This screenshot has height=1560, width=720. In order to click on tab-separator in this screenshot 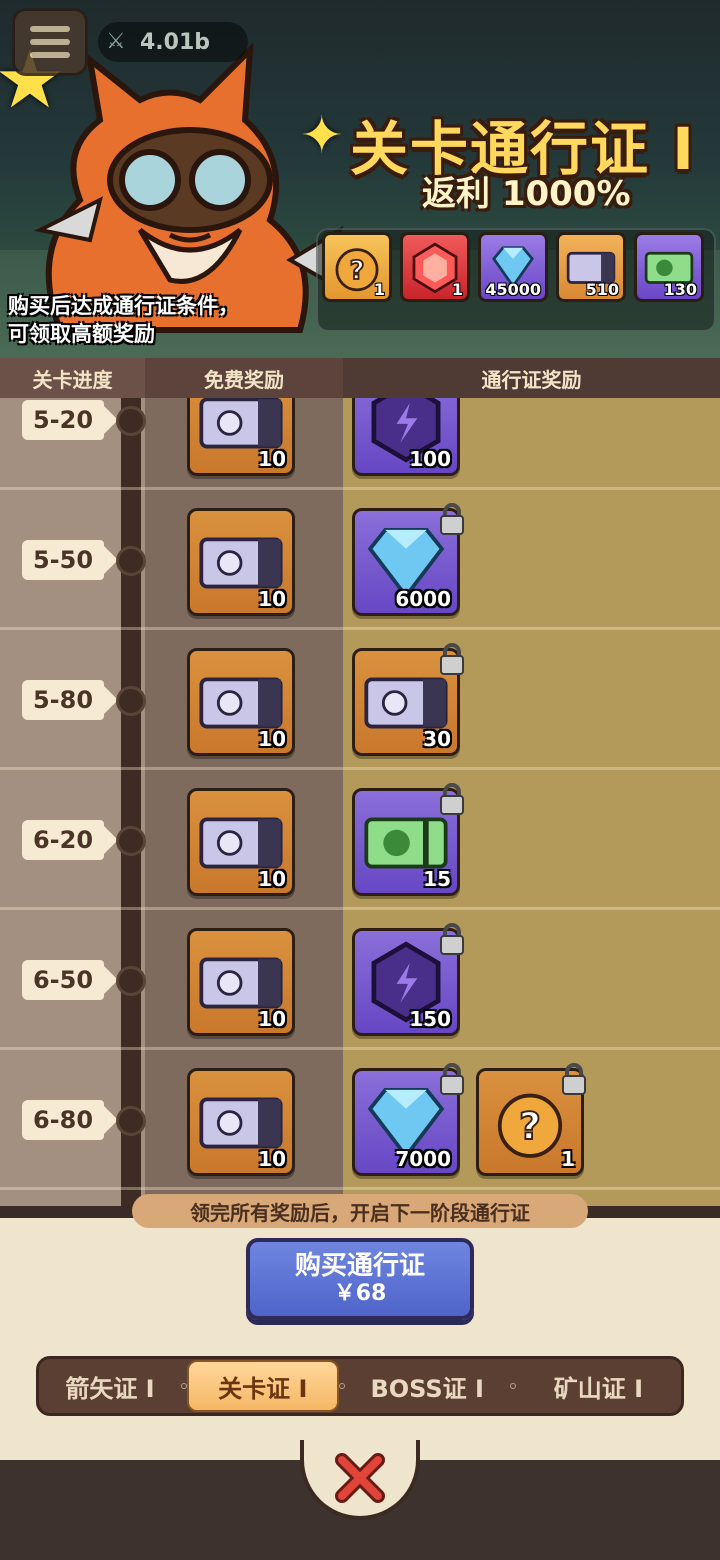, I will do `click(183, 1386)`.